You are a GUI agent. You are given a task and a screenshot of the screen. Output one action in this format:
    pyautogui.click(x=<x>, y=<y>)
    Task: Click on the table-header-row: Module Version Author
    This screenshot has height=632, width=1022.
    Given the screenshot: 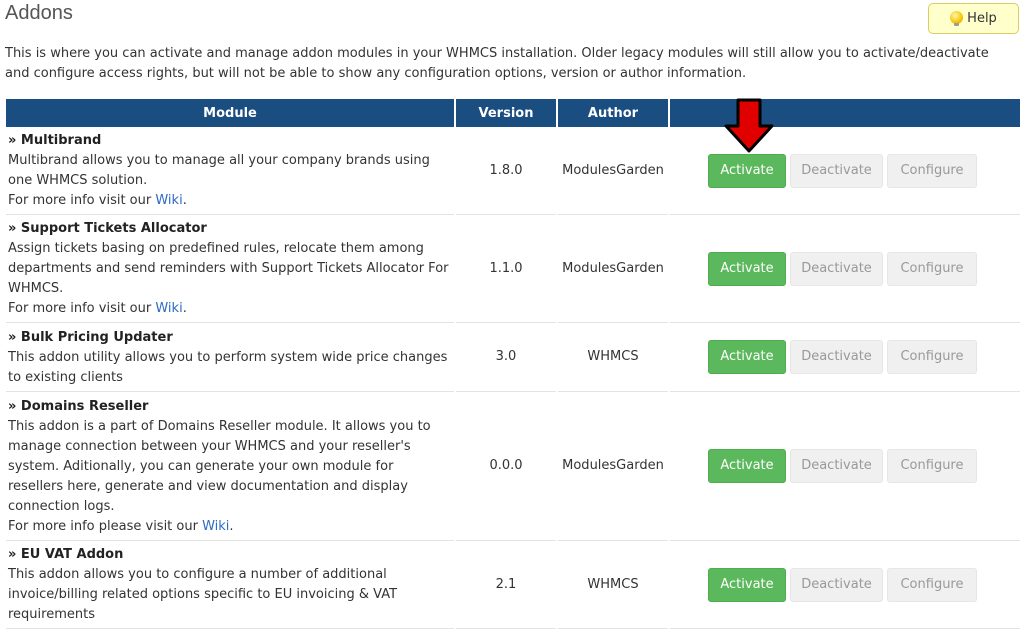 What is the action you would take?
    pyautogui.click(x=513, y=113)
    